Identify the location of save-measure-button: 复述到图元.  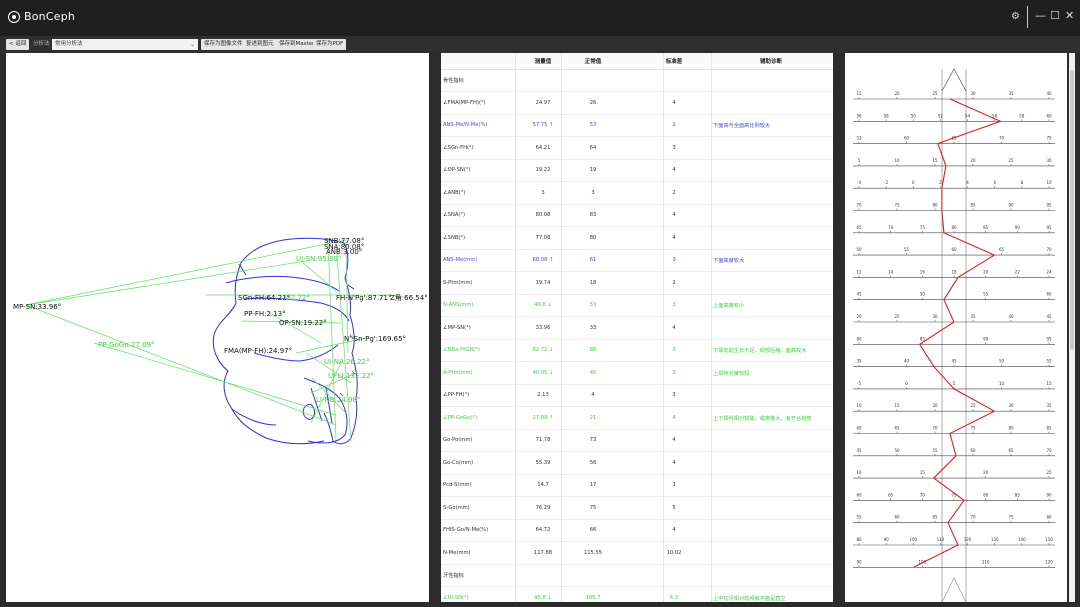
(260, 44).